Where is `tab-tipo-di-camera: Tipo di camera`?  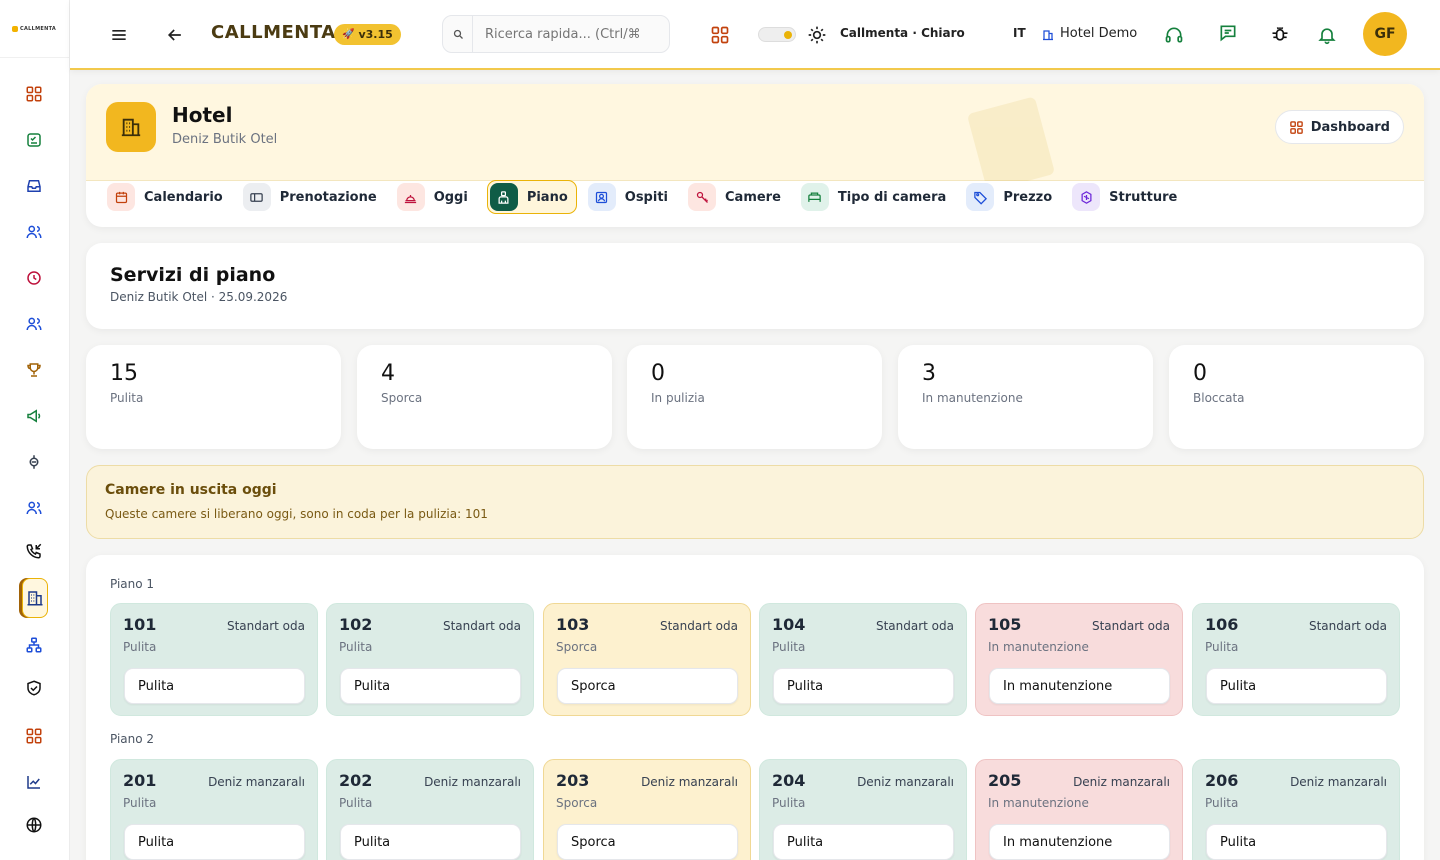 tab-tipo-di-camera: Tipo di camera is located at coordinates (877, 197).